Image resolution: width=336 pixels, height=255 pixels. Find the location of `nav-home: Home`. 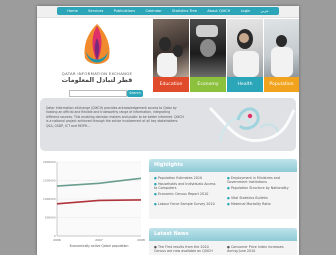

nav-home: Home is located at coordinates (72, 11).